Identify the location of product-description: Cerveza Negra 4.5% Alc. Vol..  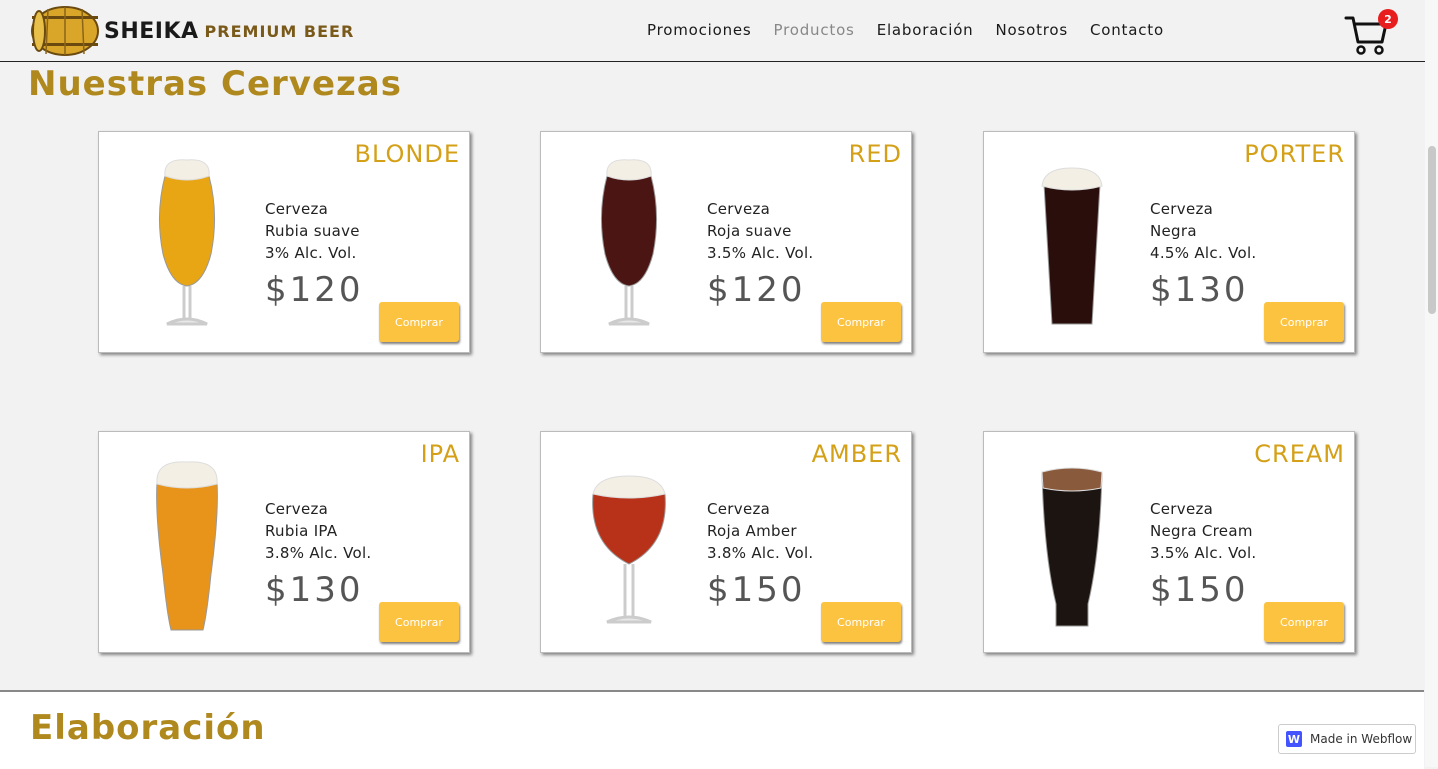
(1203, 231).